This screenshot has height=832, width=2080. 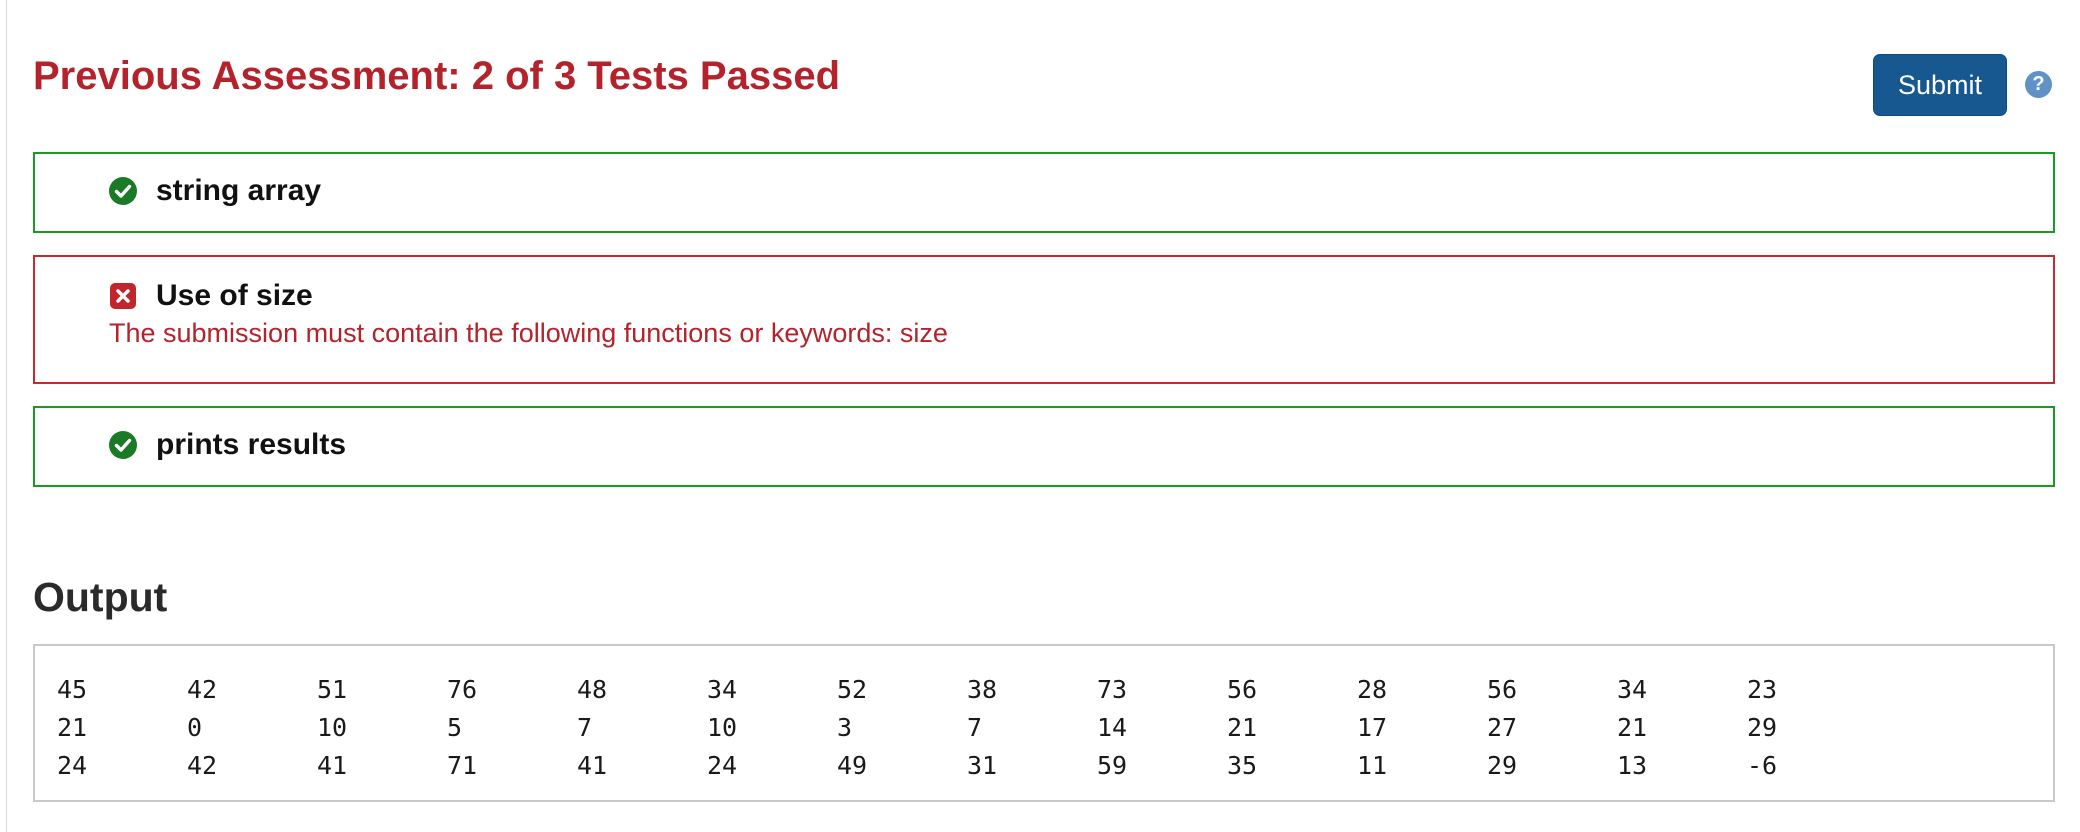 I want to click on submit-button: Submit, so click(x=1940, y=85).